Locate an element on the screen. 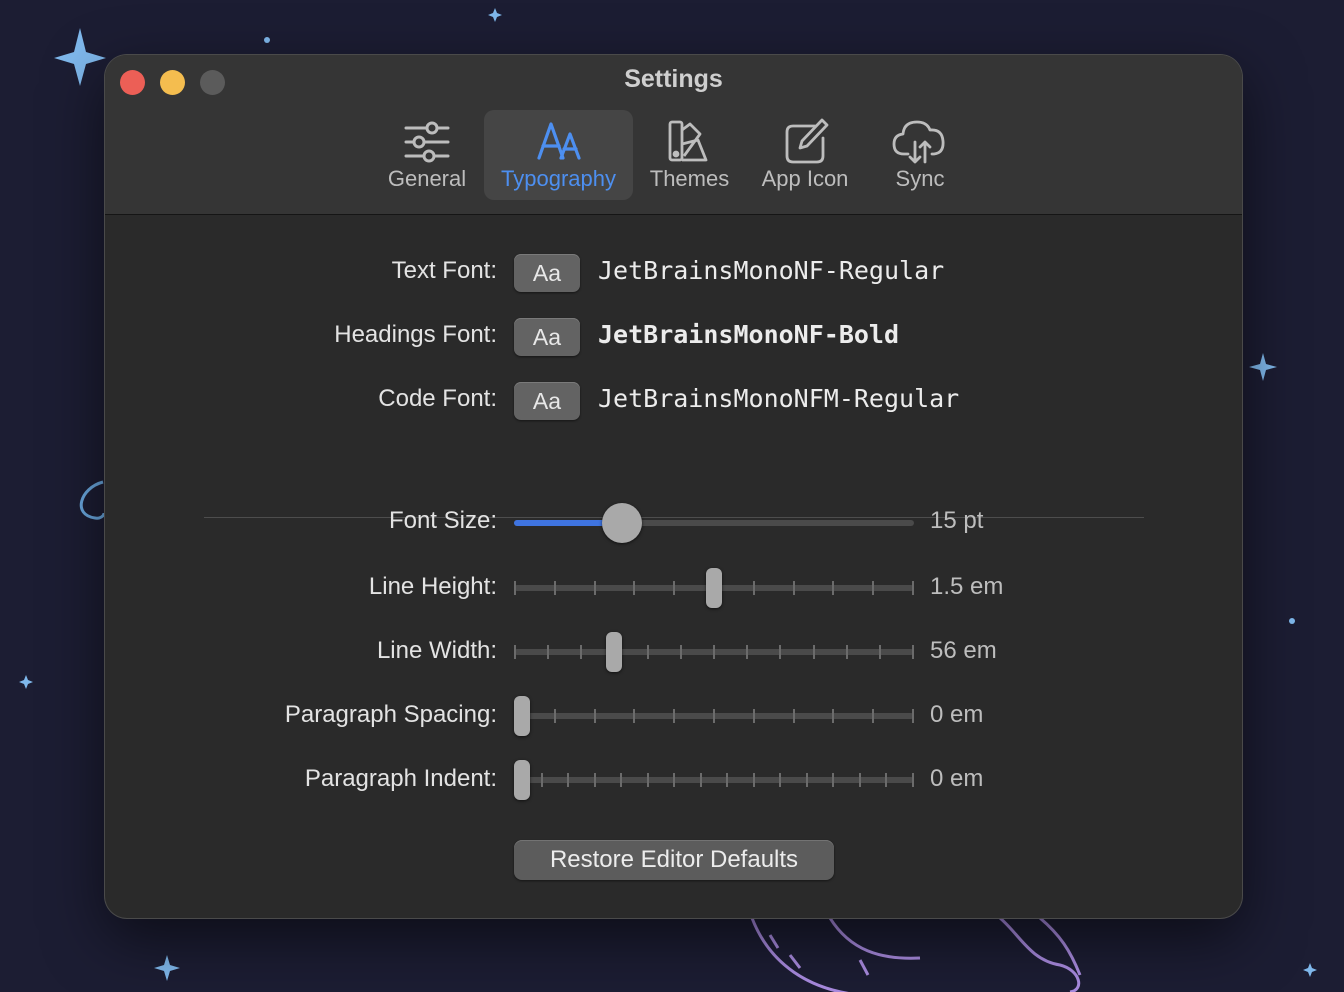 The width and height of the screenshot is (1344, 992). tab-app-icon: App Icon is located at coordinates (805, 155).